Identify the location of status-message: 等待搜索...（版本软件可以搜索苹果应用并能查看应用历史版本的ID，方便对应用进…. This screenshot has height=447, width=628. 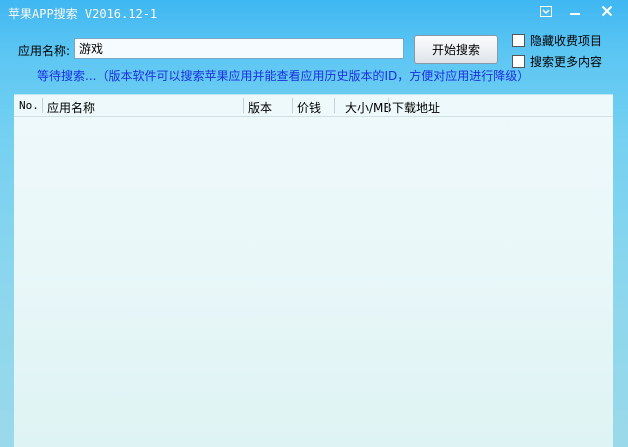
(283, 76).